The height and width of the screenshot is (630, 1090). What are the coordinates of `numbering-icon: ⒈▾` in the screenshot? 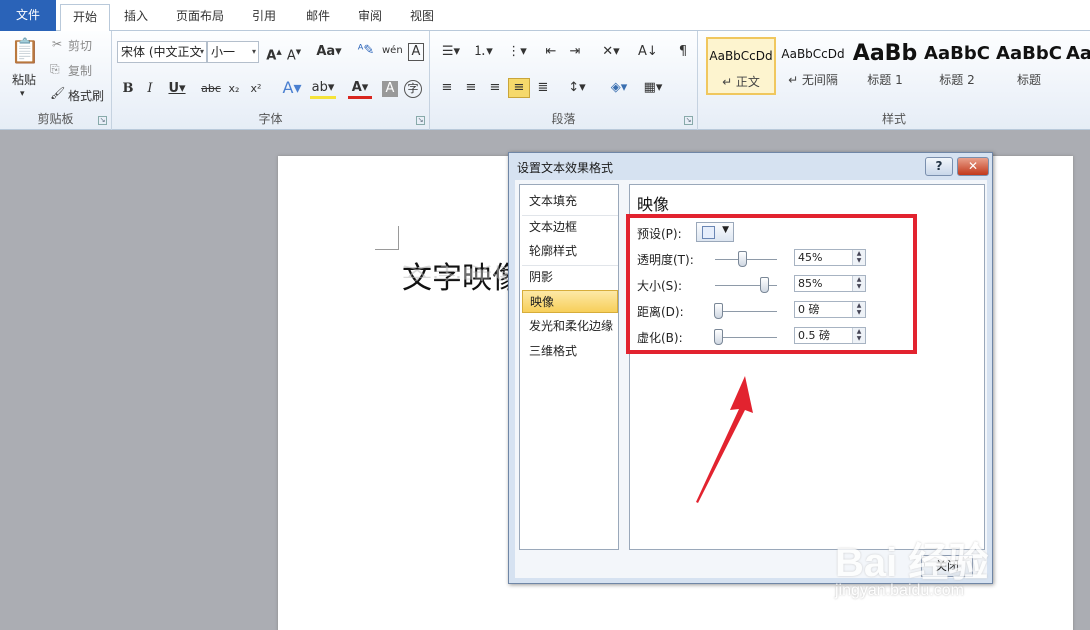 It's located at (483, 52).